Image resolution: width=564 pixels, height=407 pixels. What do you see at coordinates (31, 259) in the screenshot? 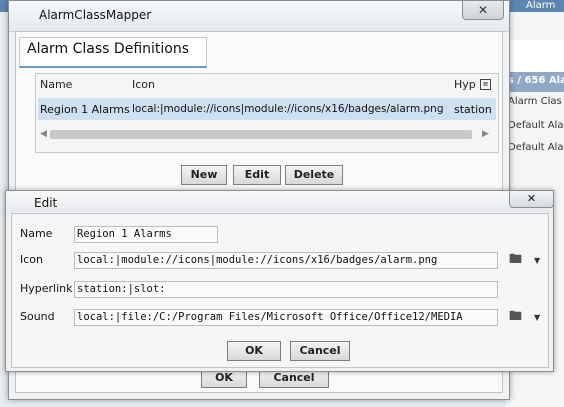
I see `icon-label: Icon` at bounding box center [31, 259].